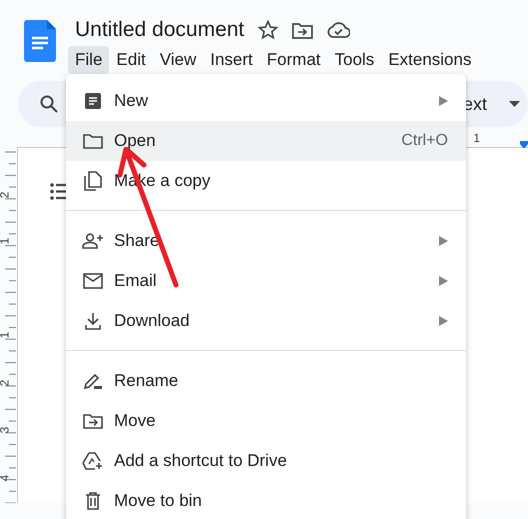 This screenshot has width=528, height=519. I want to click on menu-item: Email, so click(266, 281).